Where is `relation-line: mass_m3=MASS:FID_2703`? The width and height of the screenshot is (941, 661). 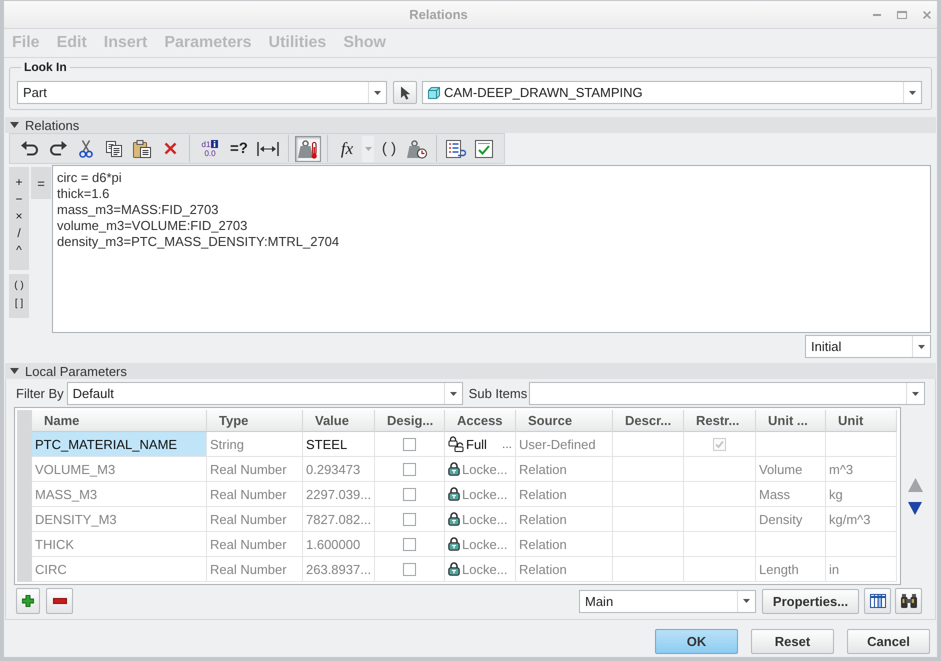 relation-line: mass_m3=MASS:FID_2703 is located at coordinates (138, 210).